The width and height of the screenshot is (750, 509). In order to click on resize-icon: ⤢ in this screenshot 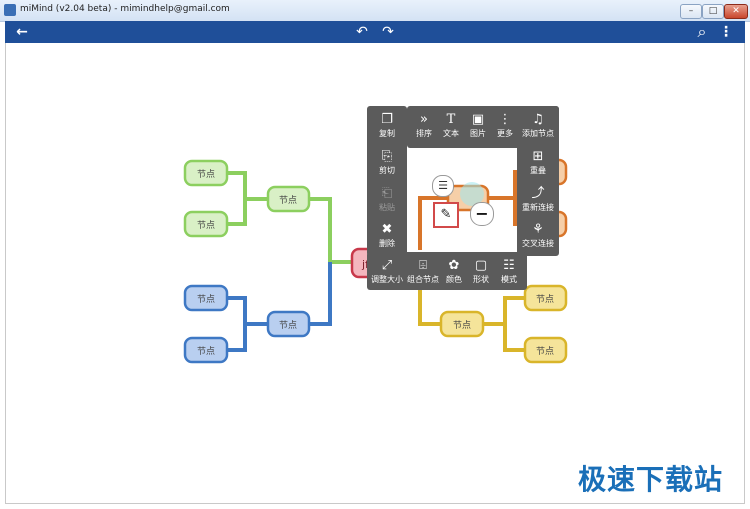, I will do `click(387, 265)`.